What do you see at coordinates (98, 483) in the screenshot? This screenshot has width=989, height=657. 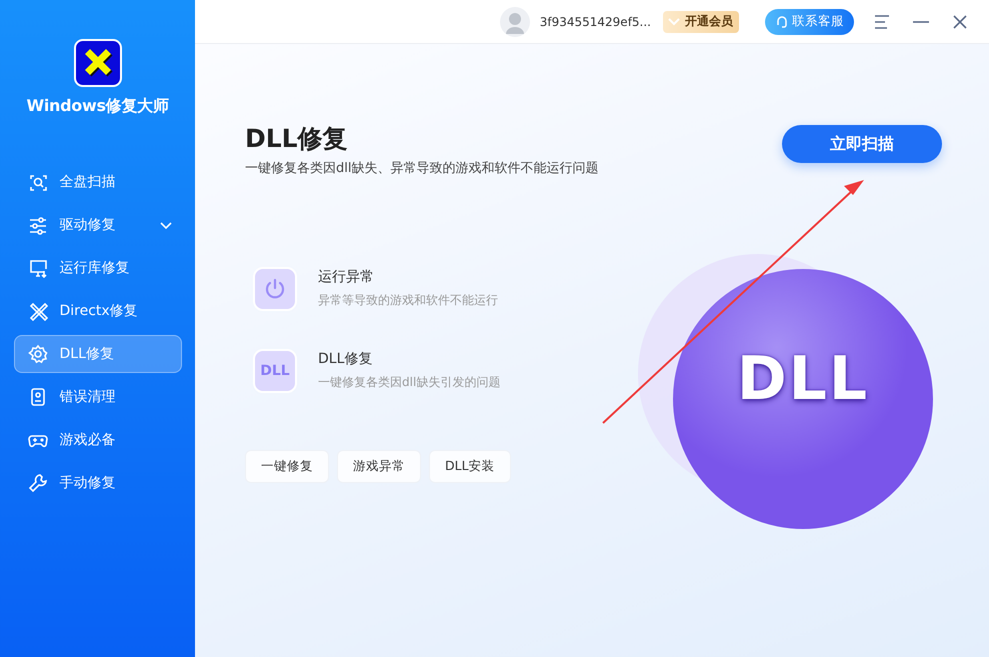 I see `sidebar-item: 手动修复` at bounding box center [98, 483].